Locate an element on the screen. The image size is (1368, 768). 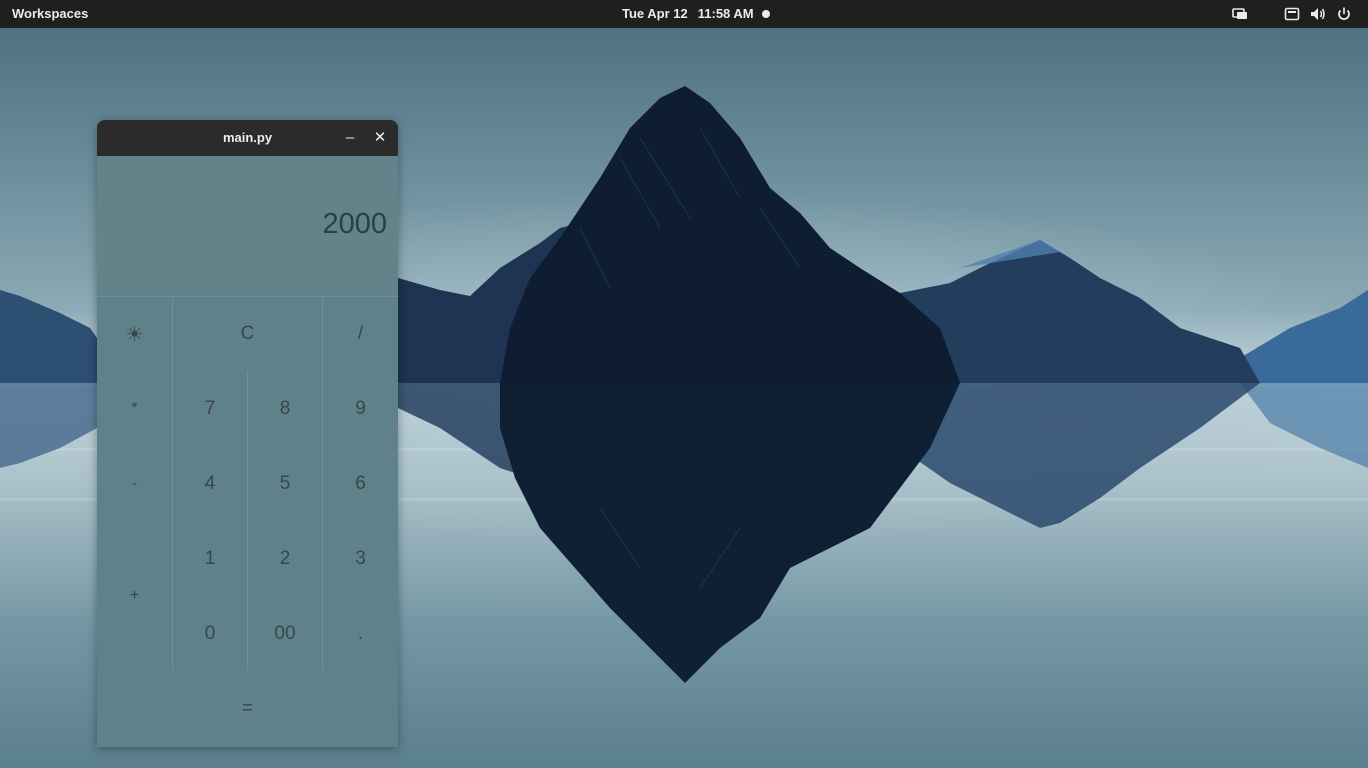
digit-6-button: 6 is located at coordinates (360, 484).